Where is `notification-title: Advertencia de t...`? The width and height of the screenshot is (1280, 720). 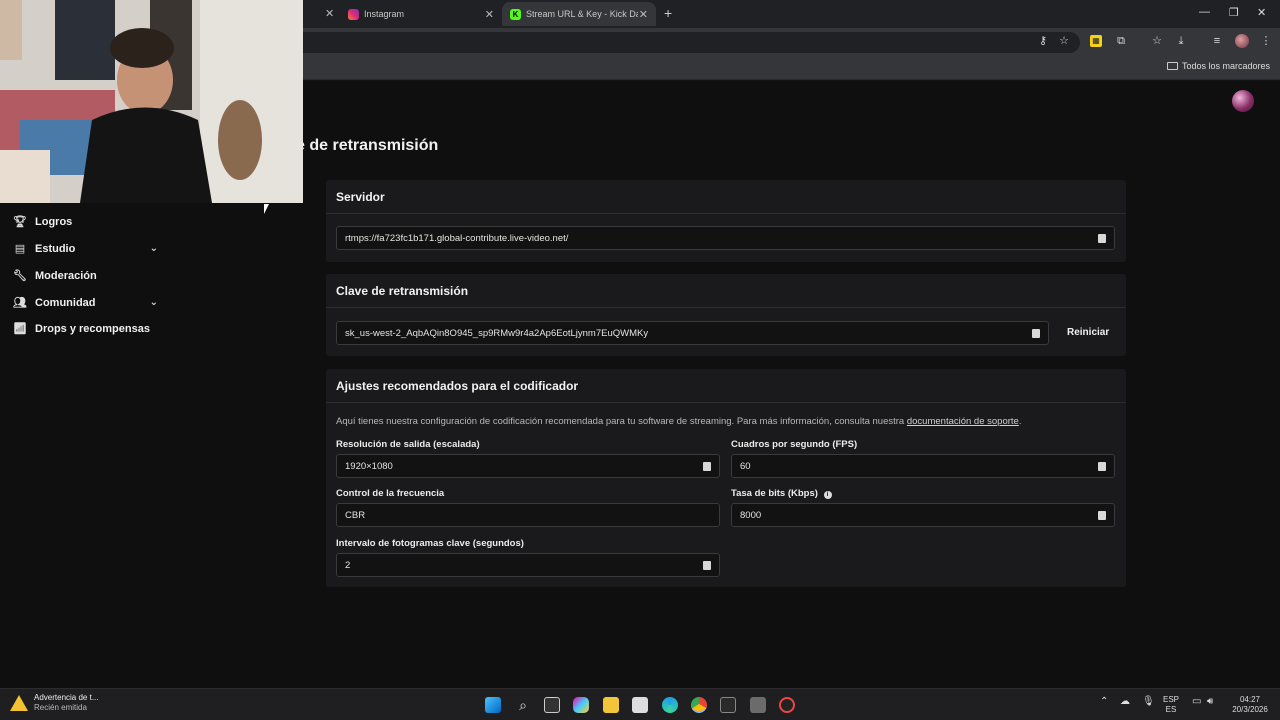
notification-title: Advertencia de t... is located at coordinates (66, 697).